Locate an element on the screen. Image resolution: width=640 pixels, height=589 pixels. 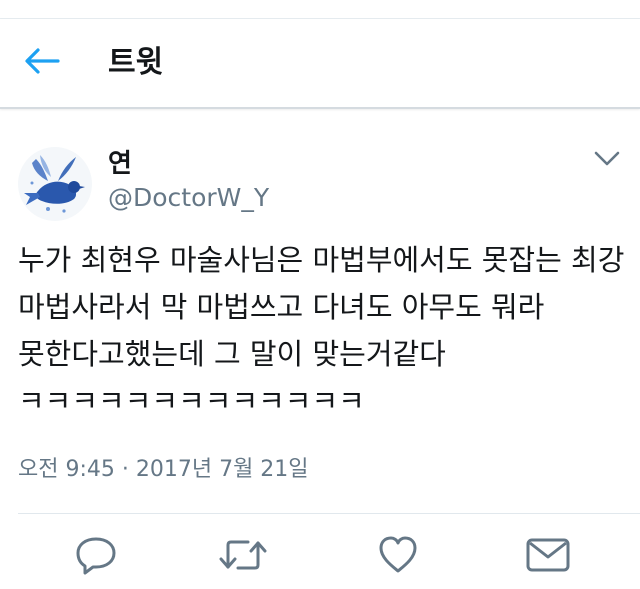
retweet-icon is located at coordinates (243, 557).